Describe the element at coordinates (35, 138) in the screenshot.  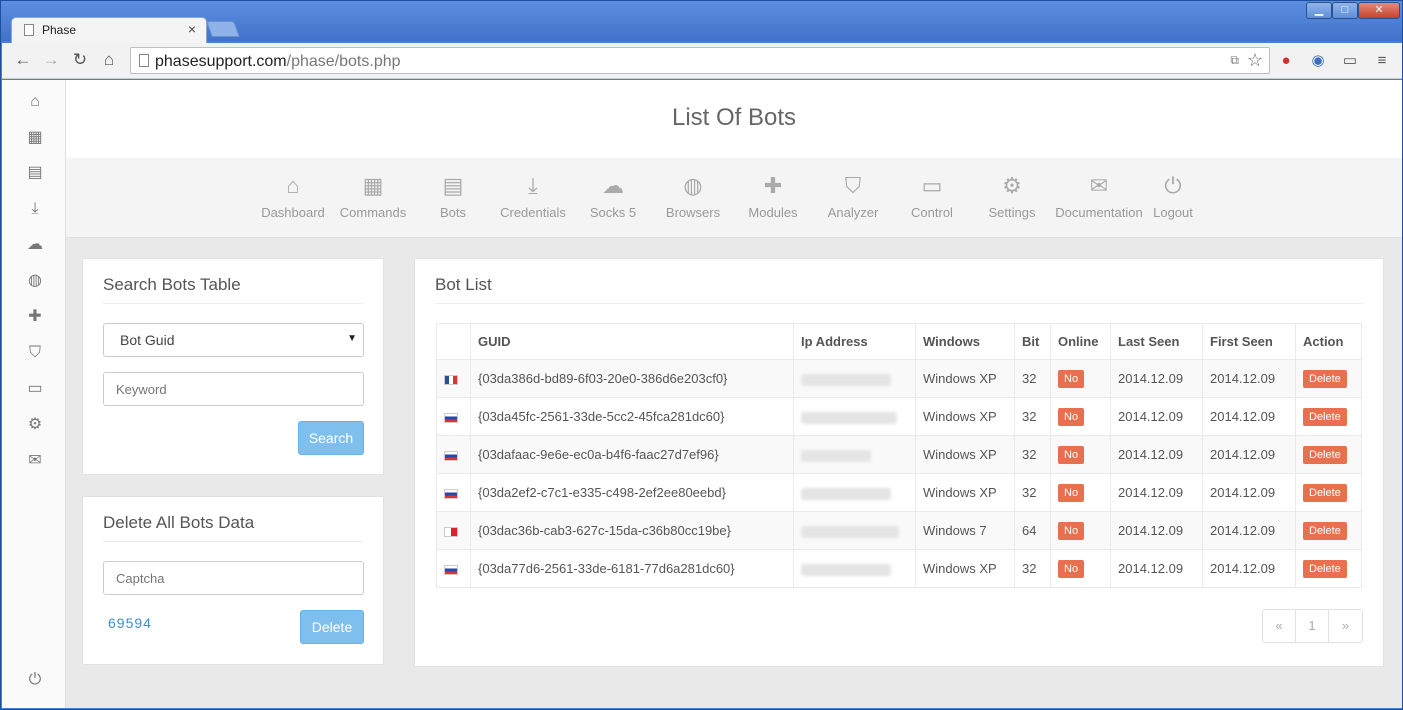
I see `calendar-icon: ▦` at that location.